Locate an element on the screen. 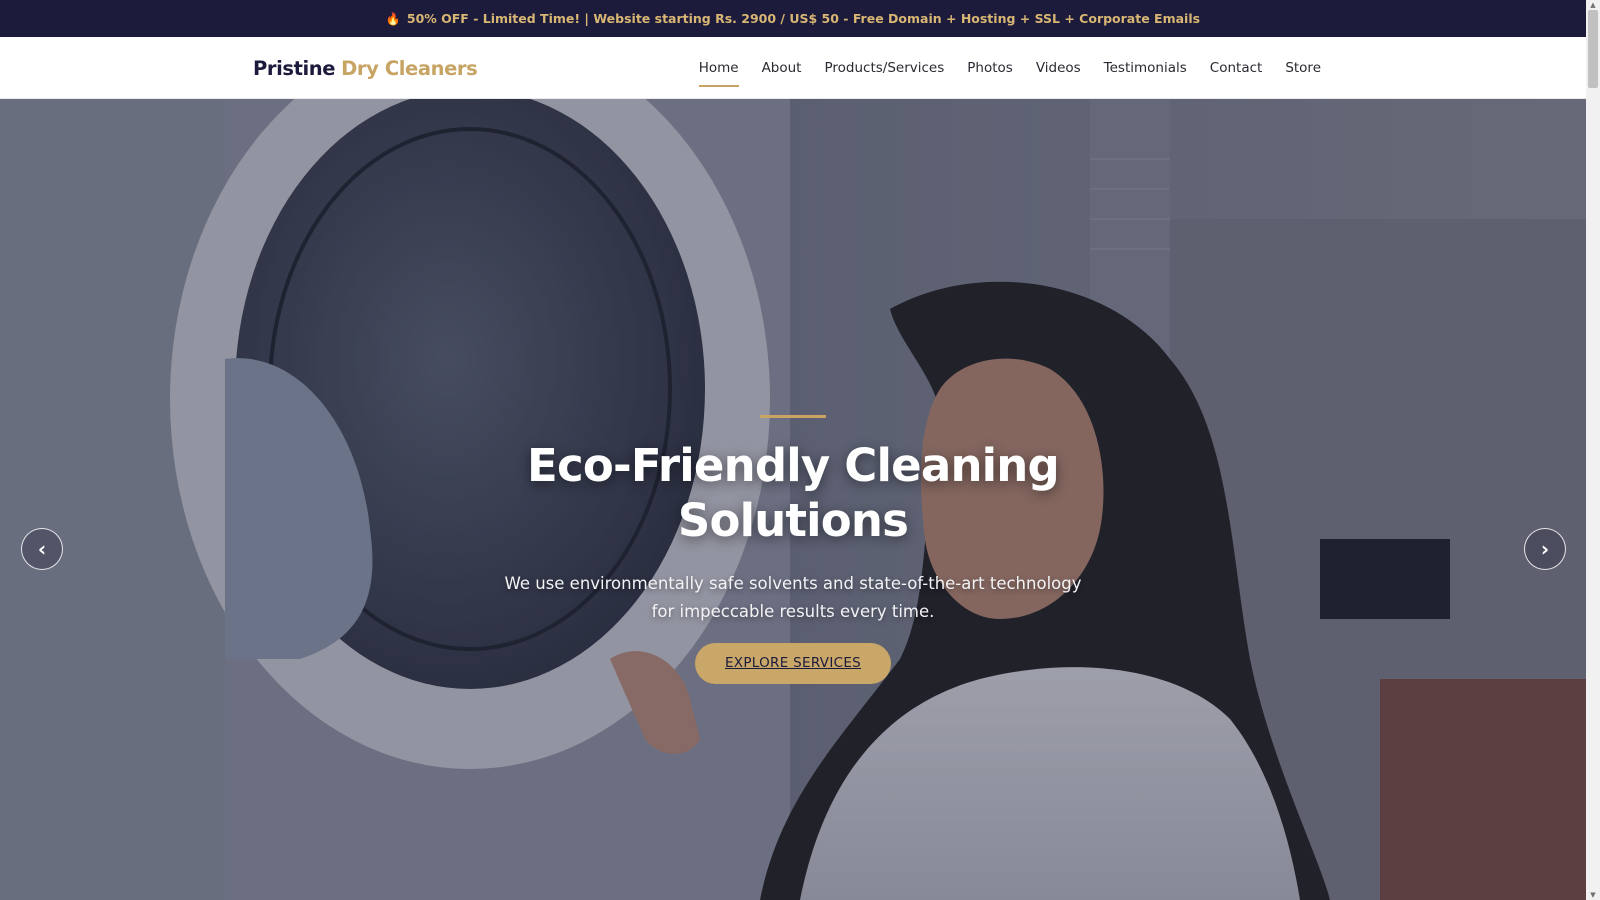 The image size is (1600, 900). scroll-down-icon: ▼ is located at coordinates (1593, 895).